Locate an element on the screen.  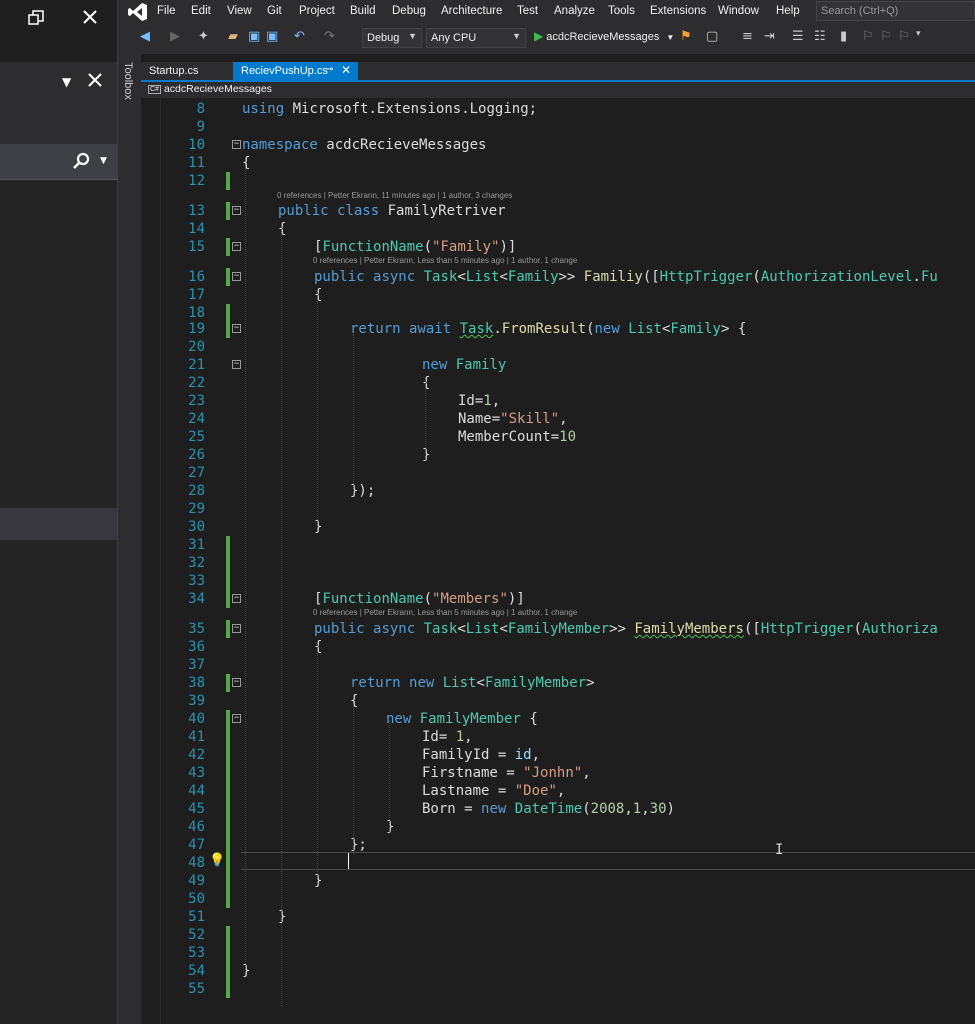
project-dropdown: C# acdcRecieveMessages is located at coordinates (210, 89).